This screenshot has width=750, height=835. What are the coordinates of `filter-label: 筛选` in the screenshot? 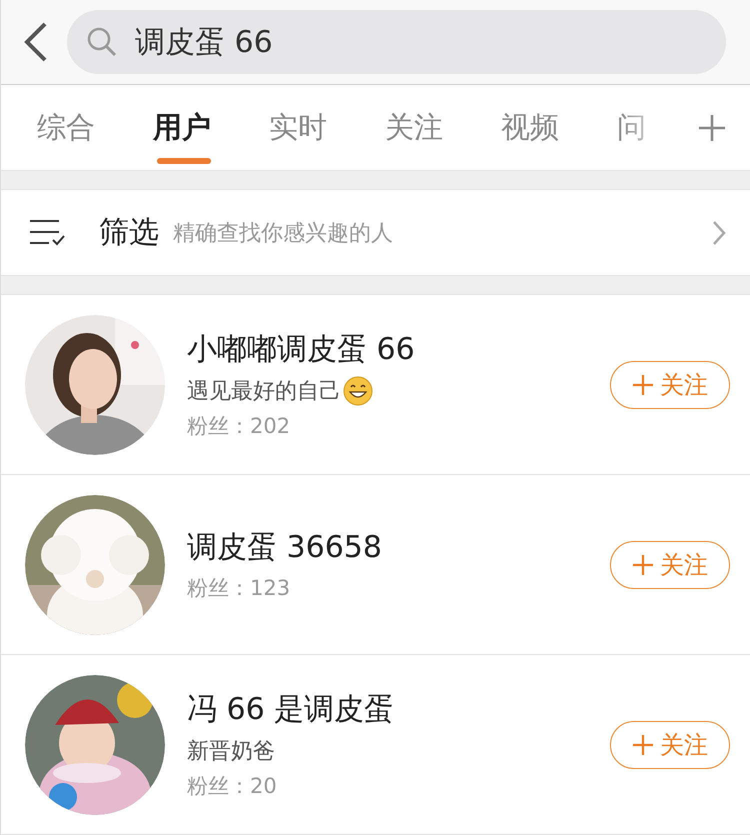 It's located at (129, 232).